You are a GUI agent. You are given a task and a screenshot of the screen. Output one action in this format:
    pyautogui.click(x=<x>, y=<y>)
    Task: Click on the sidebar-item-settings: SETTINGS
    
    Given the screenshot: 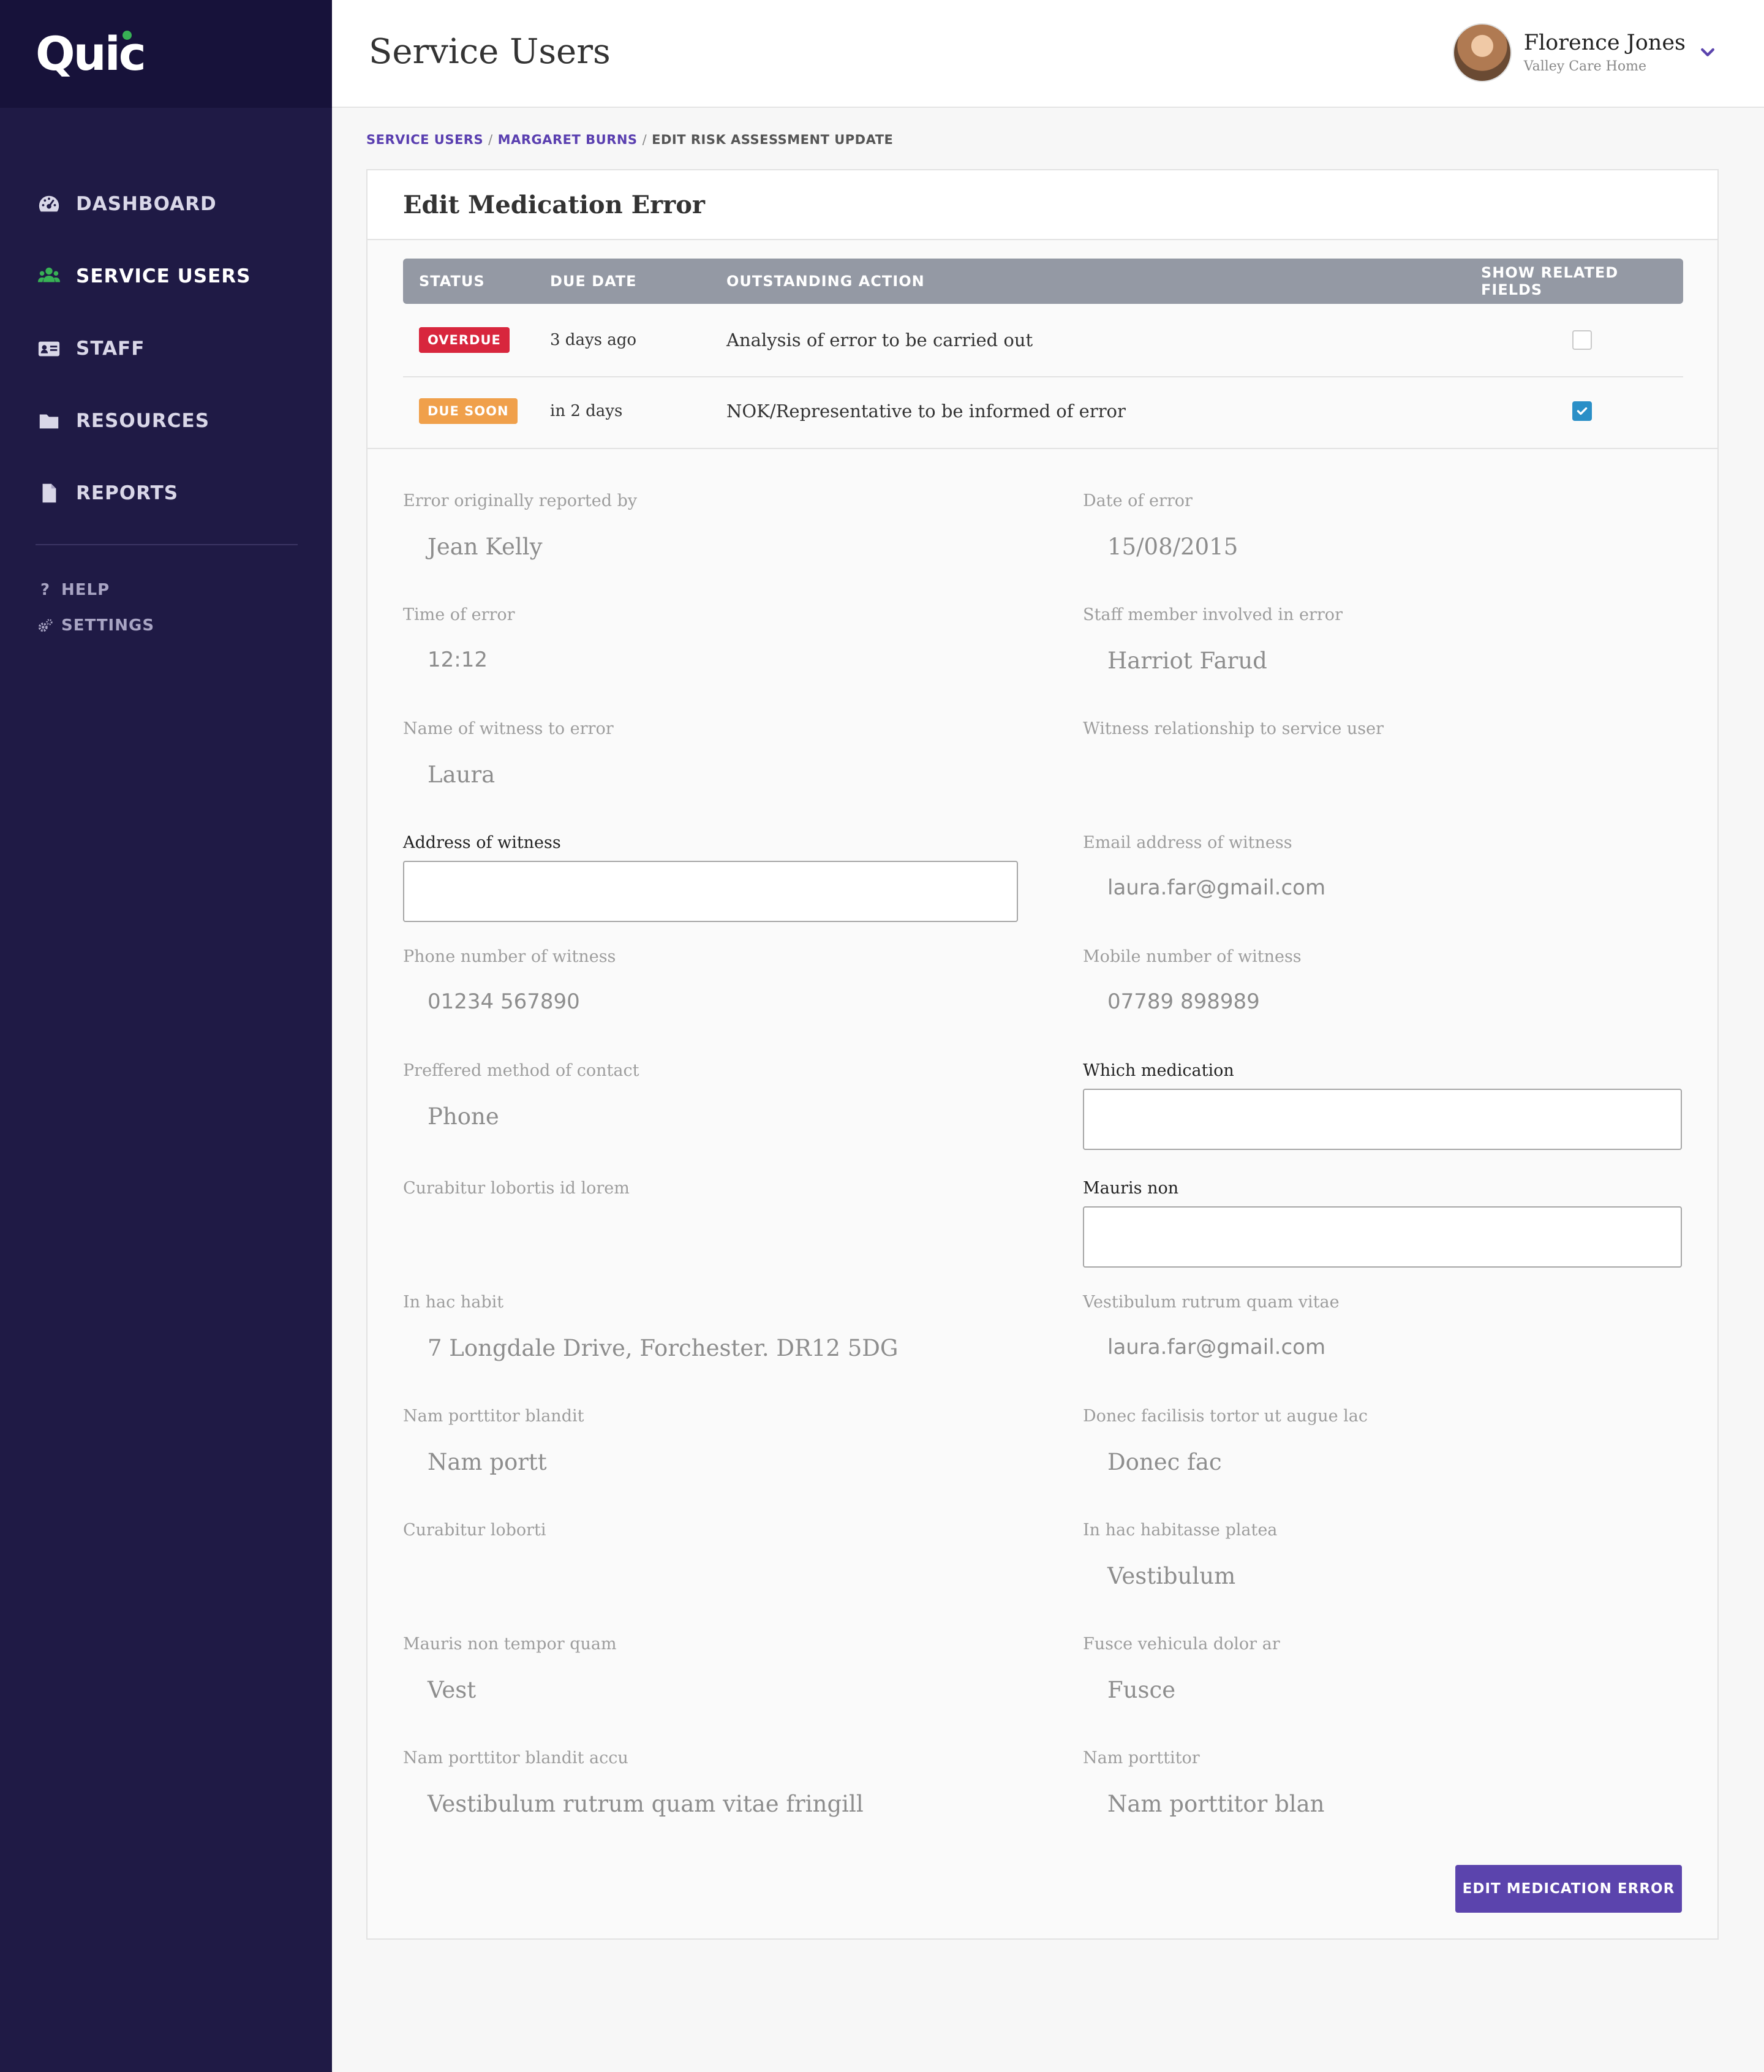 What is the action you would take?
    pyautogui.click(x=166, y=625)
    